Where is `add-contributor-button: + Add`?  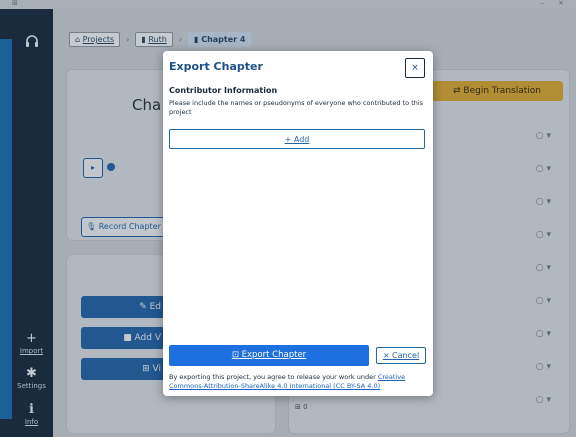
add-contributor-button: + Add is located at coordinates (297, 139).